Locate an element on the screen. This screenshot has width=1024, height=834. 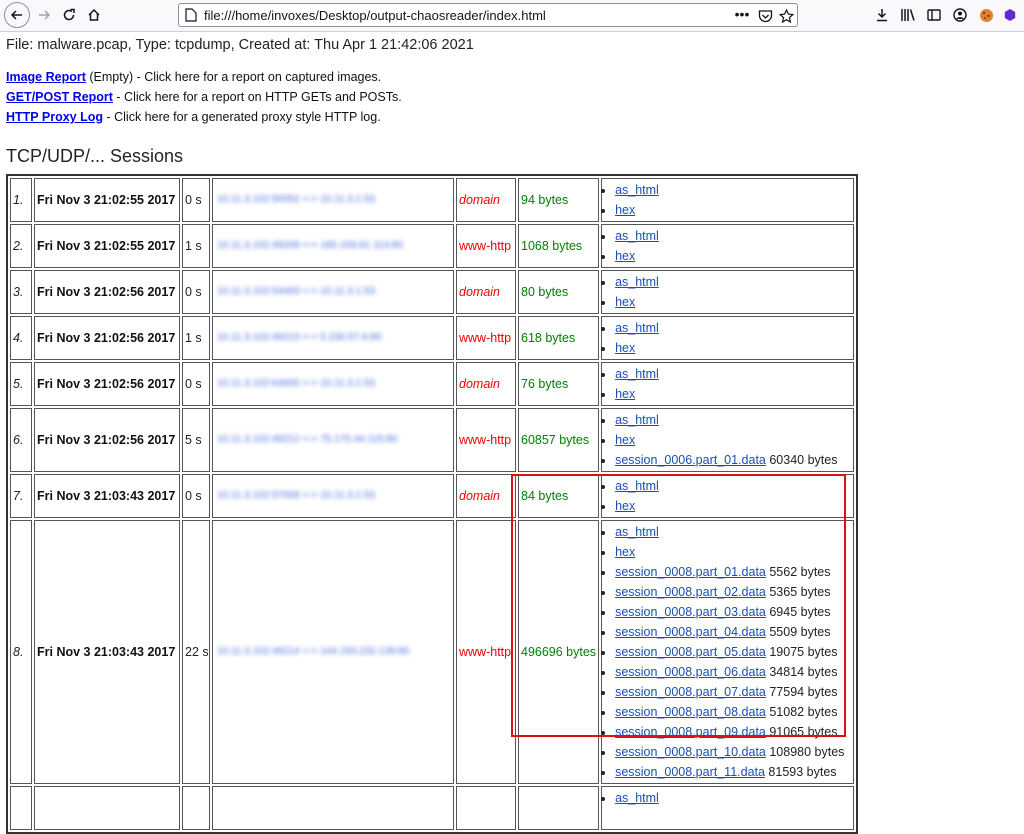
sidebar-button is located at coordinates (934, 15).